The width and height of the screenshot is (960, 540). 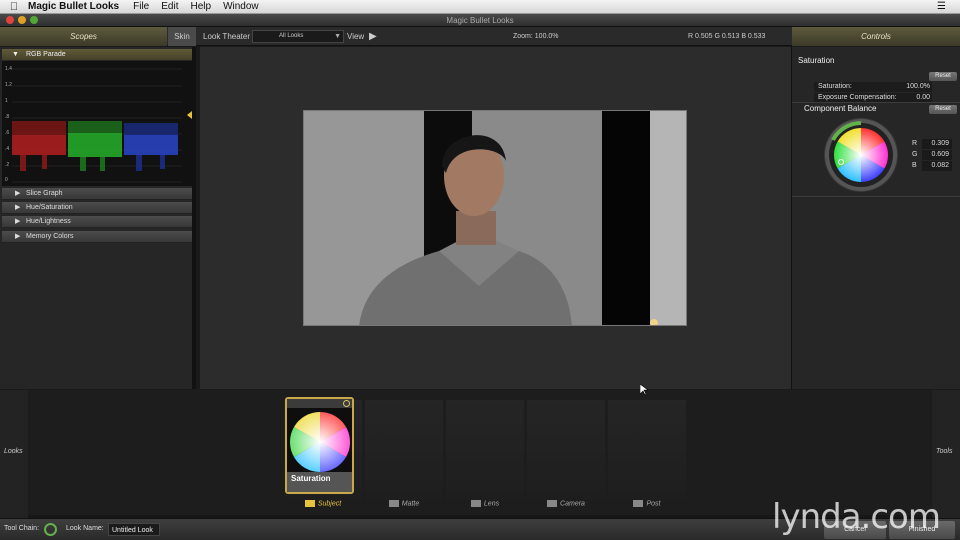 What do you see at coordinates (552, 503) in the screenshot?
I see `camera-icon` at bounding box center [552, 503].